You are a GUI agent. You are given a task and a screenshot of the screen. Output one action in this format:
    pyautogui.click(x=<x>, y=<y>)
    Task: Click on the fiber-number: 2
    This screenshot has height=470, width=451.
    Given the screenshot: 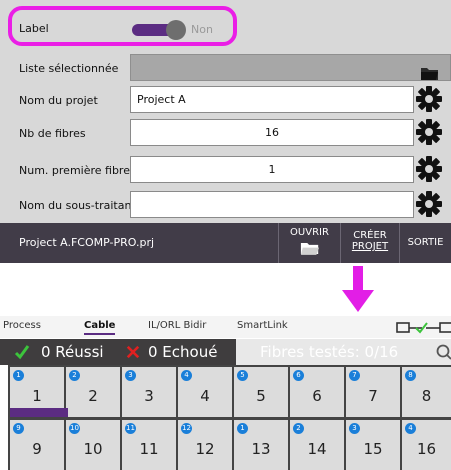 What is the action you would take?
    pyautogui.click(x=93, y=396)
    